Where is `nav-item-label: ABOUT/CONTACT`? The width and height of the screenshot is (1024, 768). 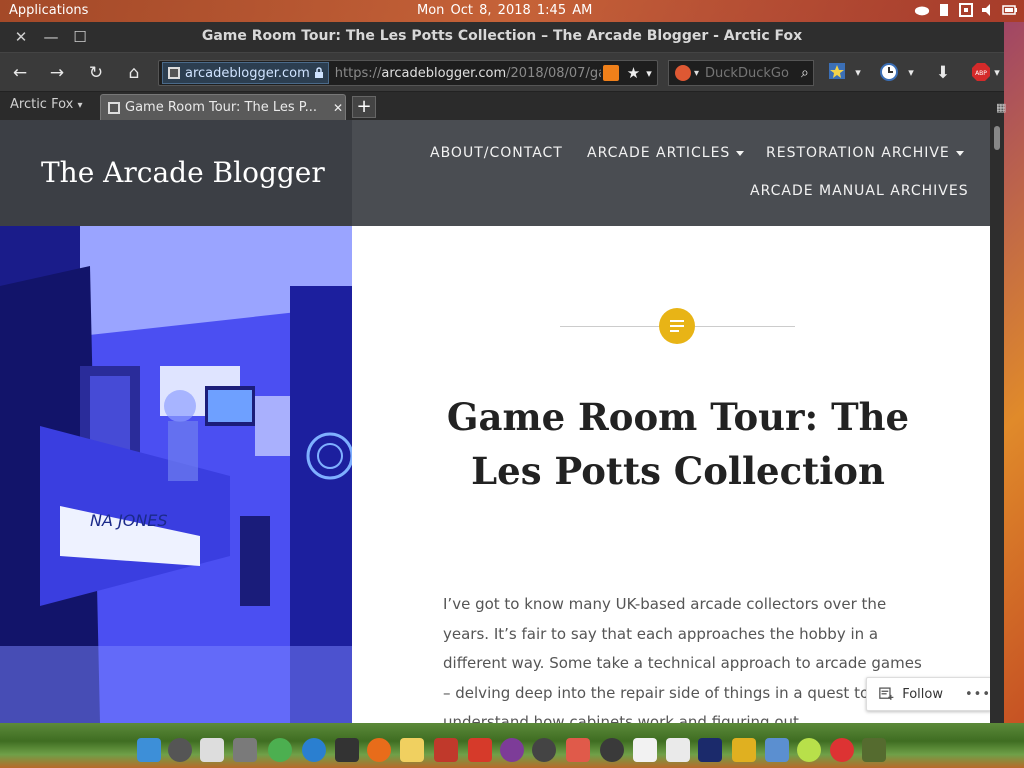
nav-item-label: ABOUT/CONTACT is located at coordinates (496, 153).